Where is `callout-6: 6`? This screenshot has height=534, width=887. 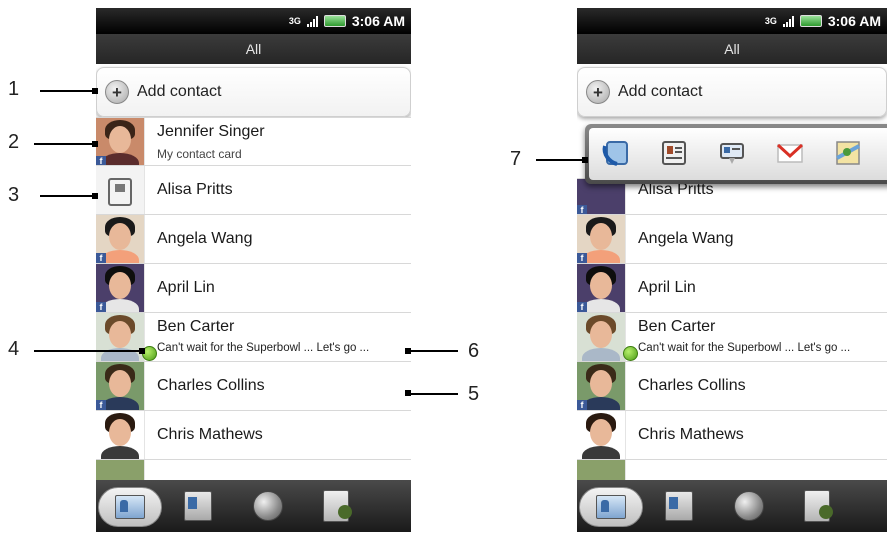 callout-6: 6 is located at coordinates (474, 351).